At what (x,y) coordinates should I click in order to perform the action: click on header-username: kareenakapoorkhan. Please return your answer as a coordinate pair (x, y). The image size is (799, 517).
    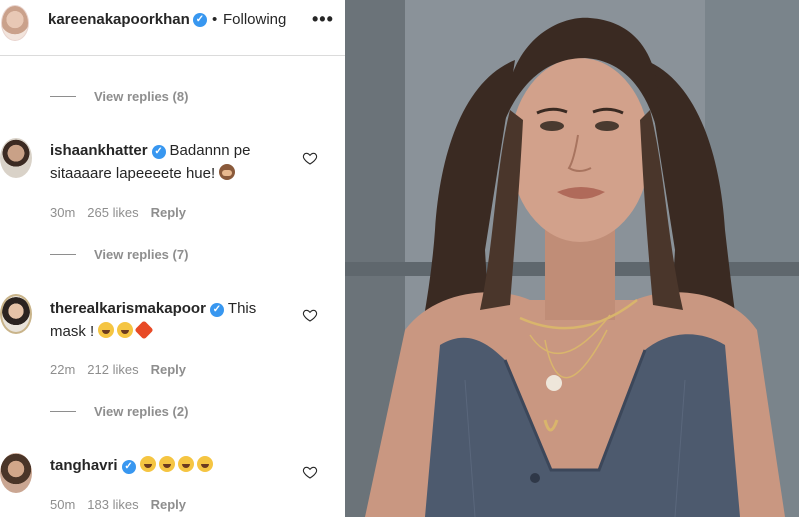
    Looking at the image, I should click on (119, 19).